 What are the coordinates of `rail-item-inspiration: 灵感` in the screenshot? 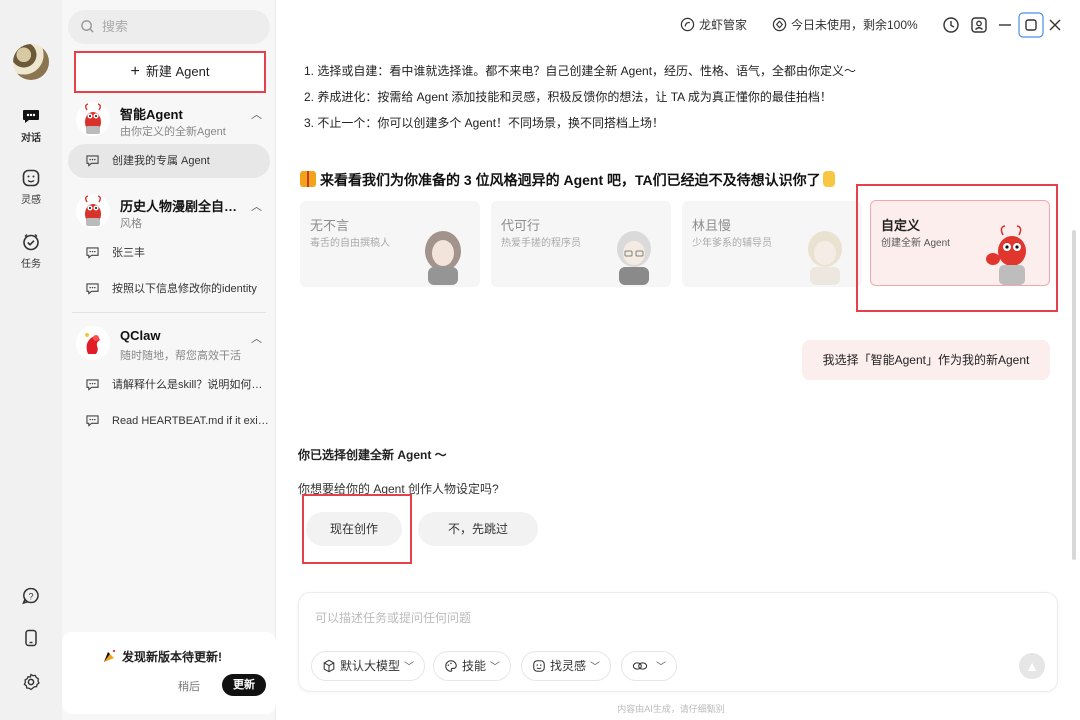 It's located at (31, 187).